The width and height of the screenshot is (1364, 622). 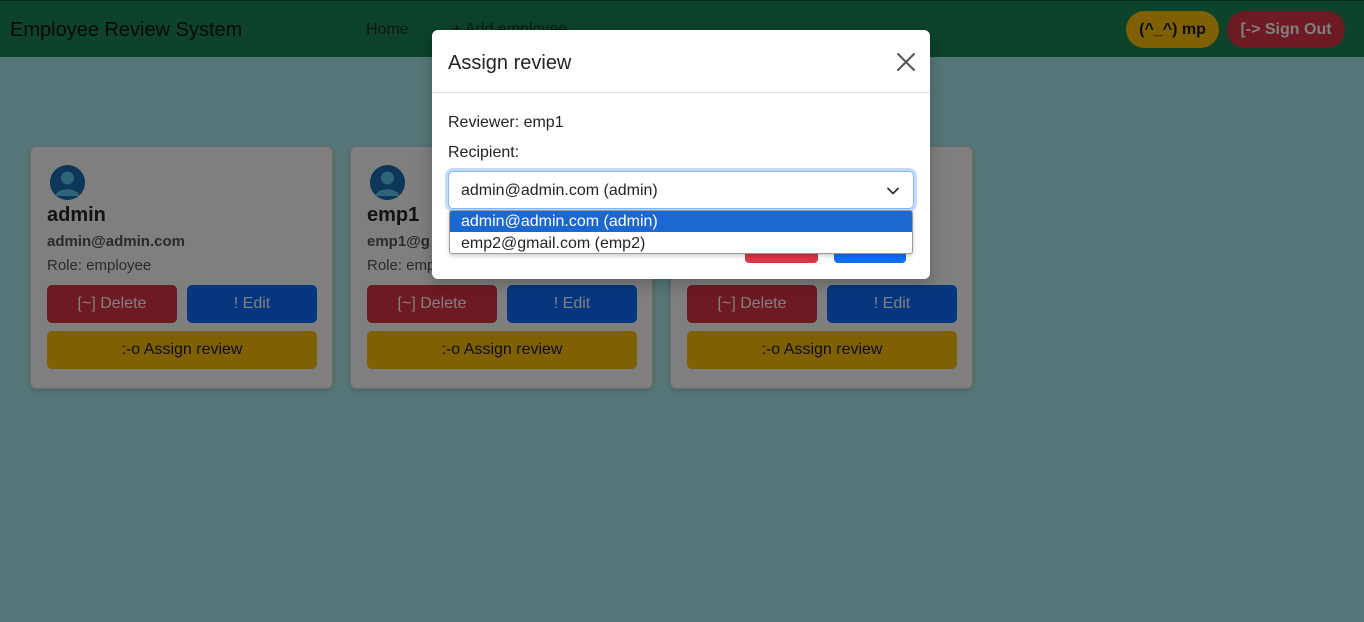 I want to click on recipient-select: admin@admin.com (admin), so click(x=681, y=190).